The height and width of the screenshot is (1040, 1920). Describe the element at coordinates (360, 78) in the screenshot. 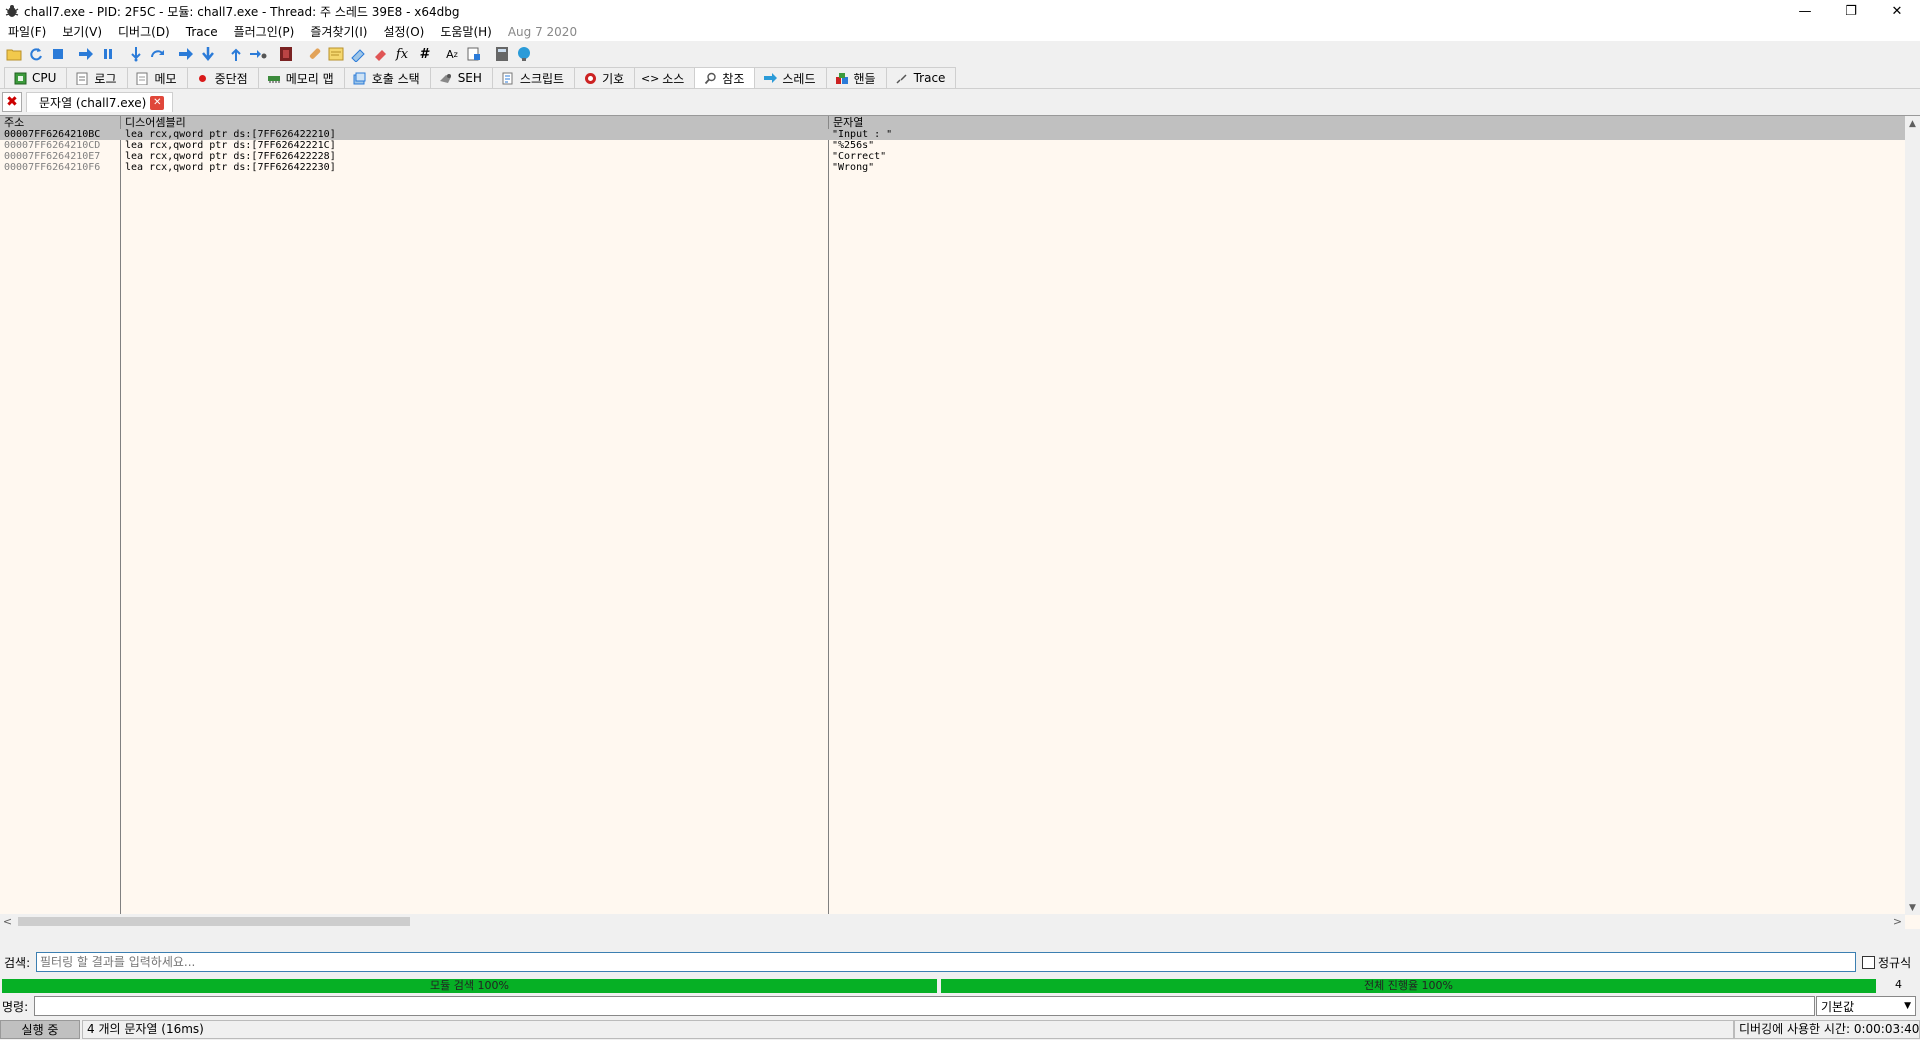

I see `call-stack-icon` at that location.